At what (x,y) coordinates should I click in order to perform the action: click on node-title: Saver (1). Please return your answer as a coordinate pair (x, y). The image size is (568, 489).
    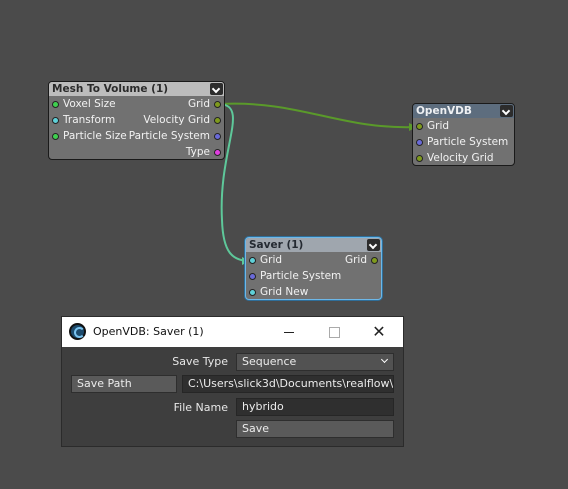
    Looking at the image, I should click on (276, 245).